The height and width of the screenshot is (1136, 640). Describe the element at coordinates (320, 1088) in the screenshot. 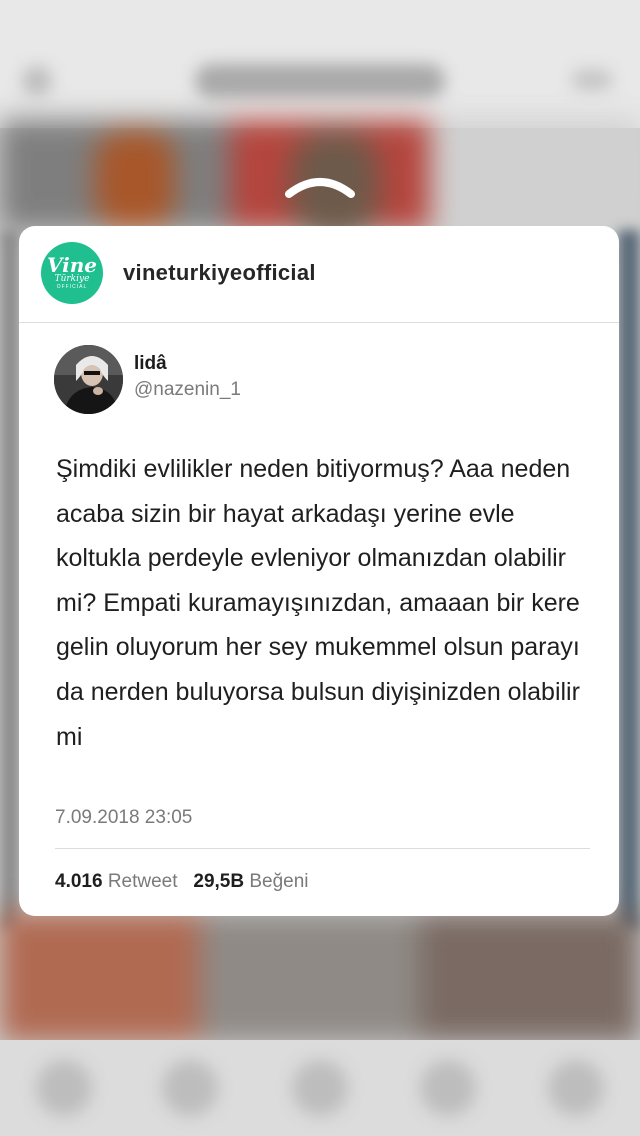

I see `background-add-icon` at that location.